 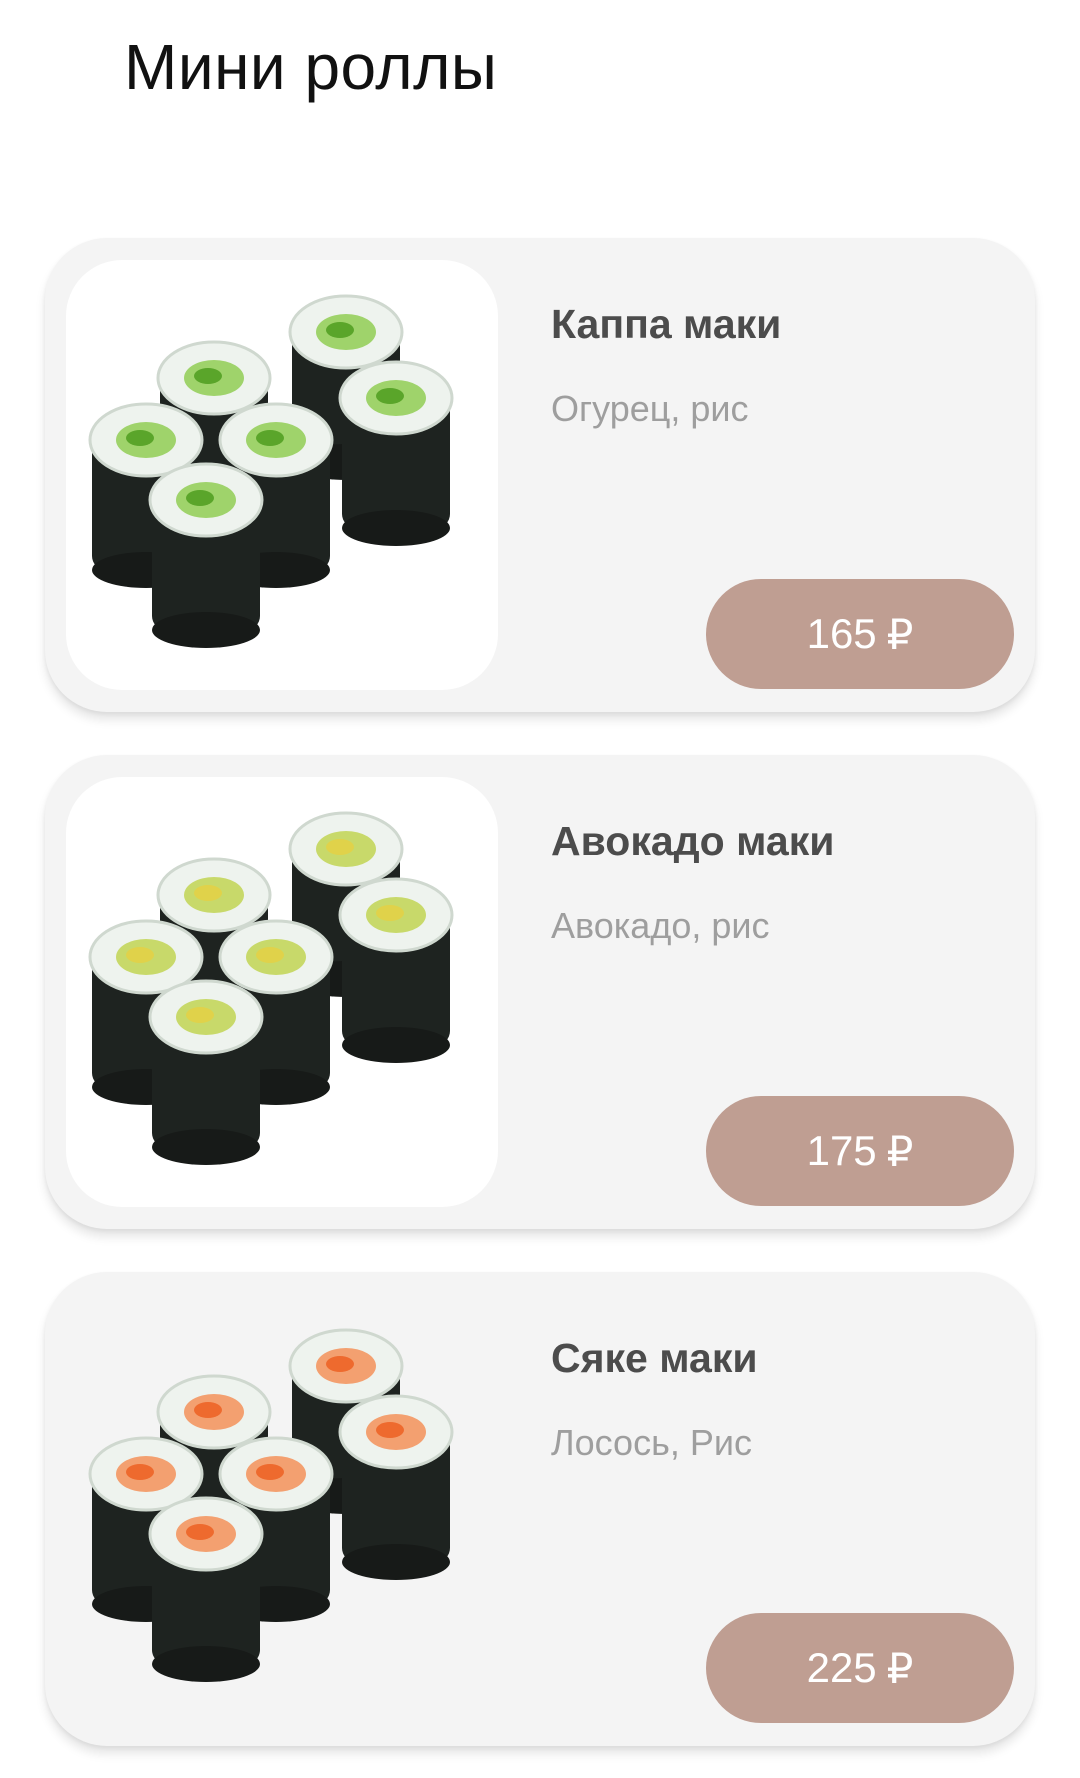 What do you see at coordinates (841, 633) in the screenshot?
I see `price-value: 165` at bounding box center [841, 633].